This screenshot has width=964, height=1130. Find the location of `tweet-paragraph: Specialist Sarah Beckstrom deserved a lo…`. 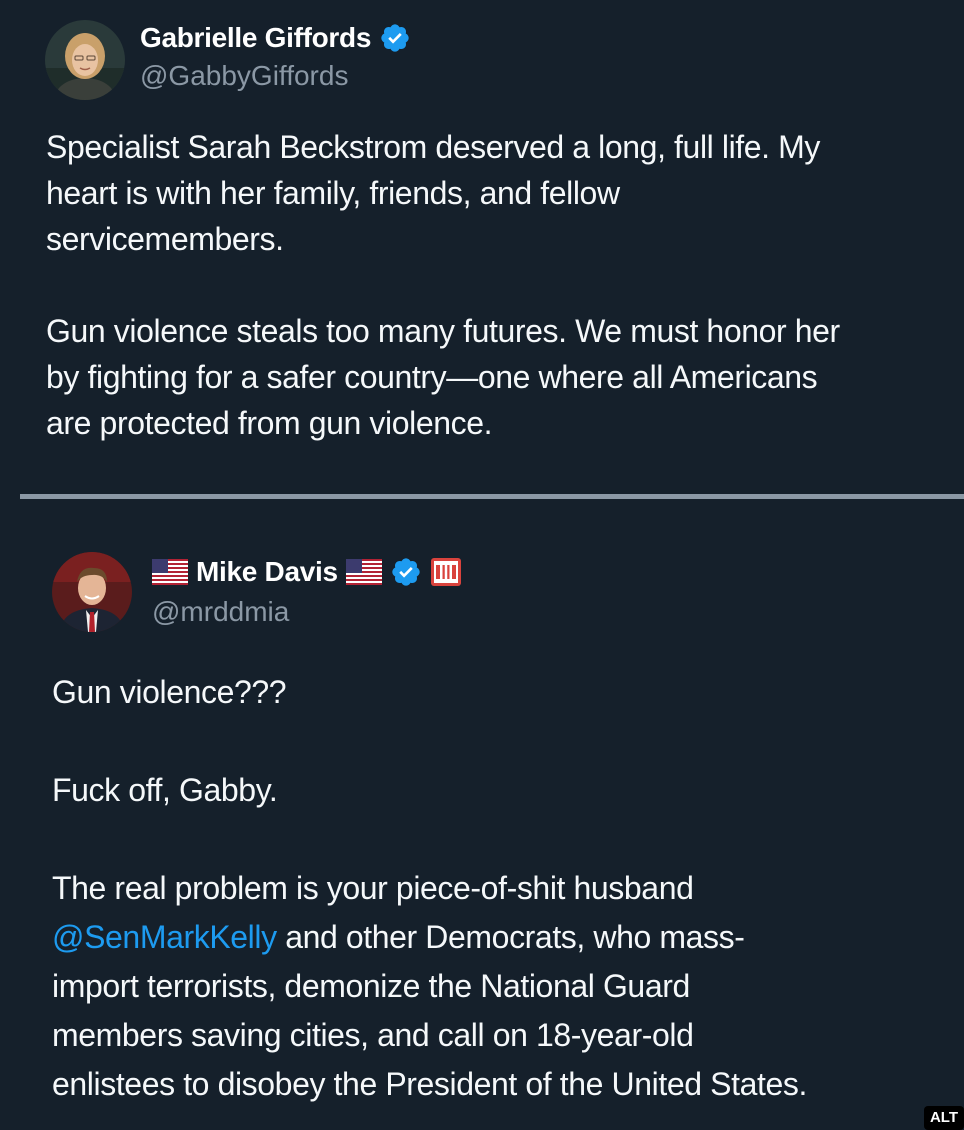

tweet-paragraph: Specialist Sarah Beckstrom deserved a lo… is located at coordinates (496, 193).